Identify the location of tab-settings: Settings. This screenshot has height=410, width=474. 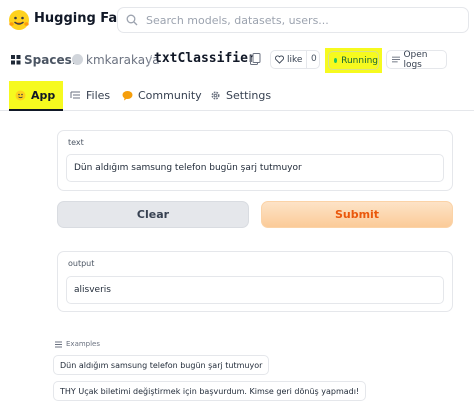
(240, 95).